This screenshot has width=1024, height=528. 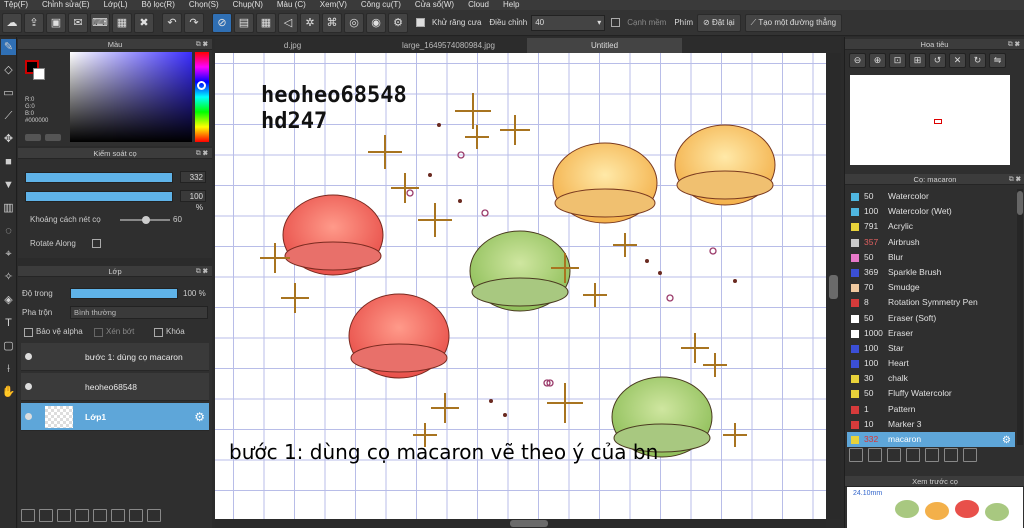 What do you see at coordinates (193, 177) in the screenshot?
I see `brush-size-value: 332` at bounding box center [193, 177].